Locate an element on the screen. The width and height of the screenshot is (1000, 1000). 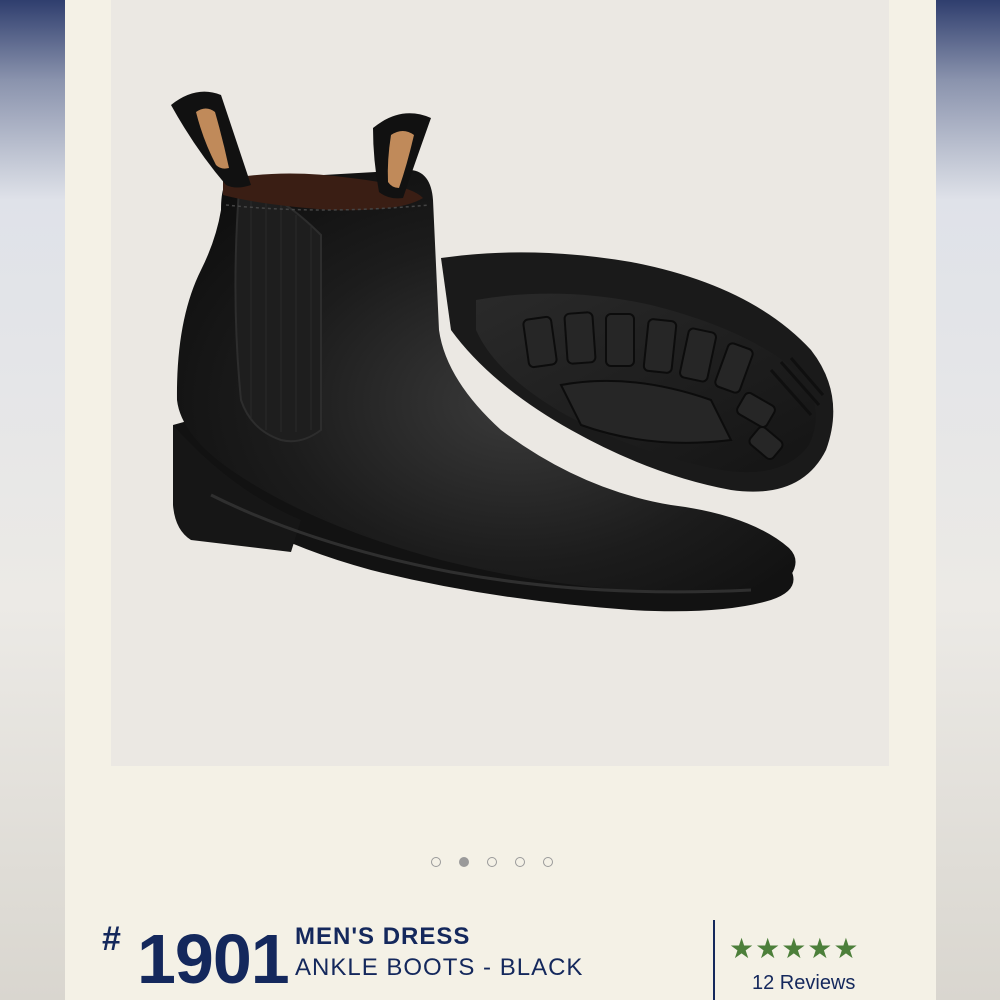
product-name: ANKLE BOOTS - BLACK is located at coordinates (439, 967).